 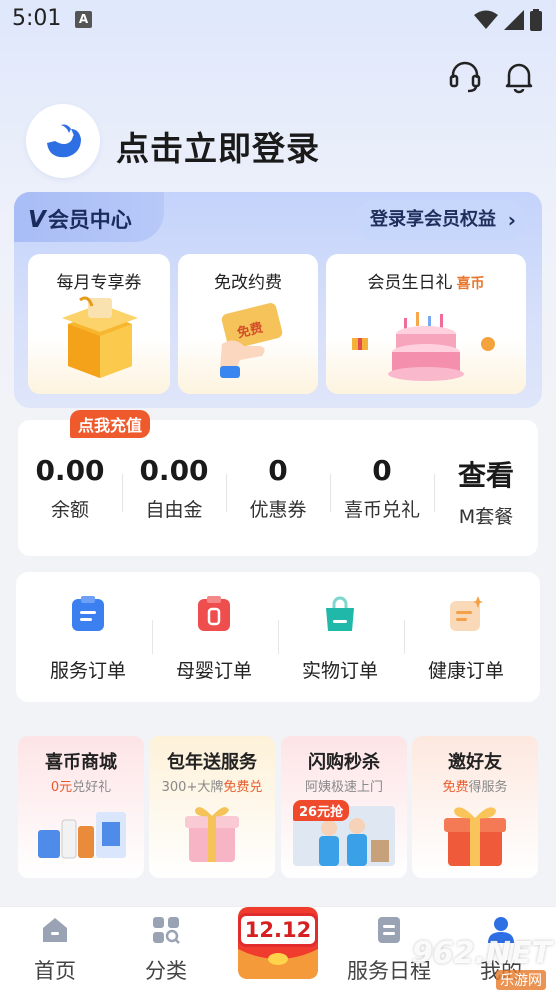 I want to click on tab-label: 首页, so click(x=55, y=971).